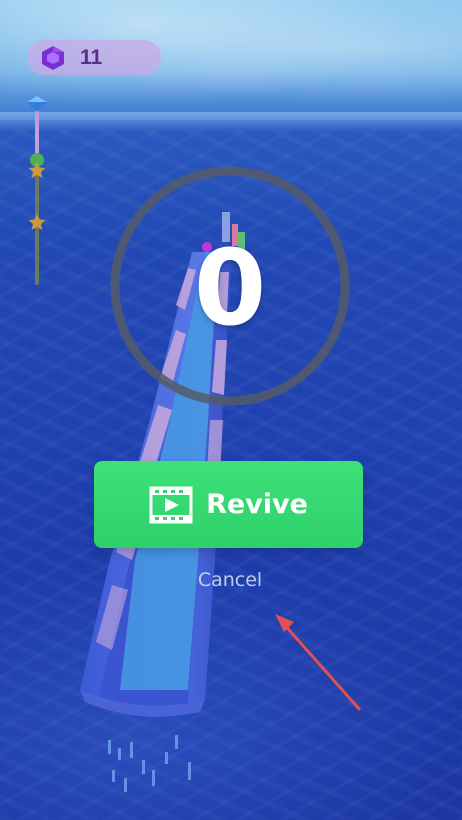  Describe the element at coordinates (37, 104) in the screenshot. I see `blue-diamond-icon` at that location.